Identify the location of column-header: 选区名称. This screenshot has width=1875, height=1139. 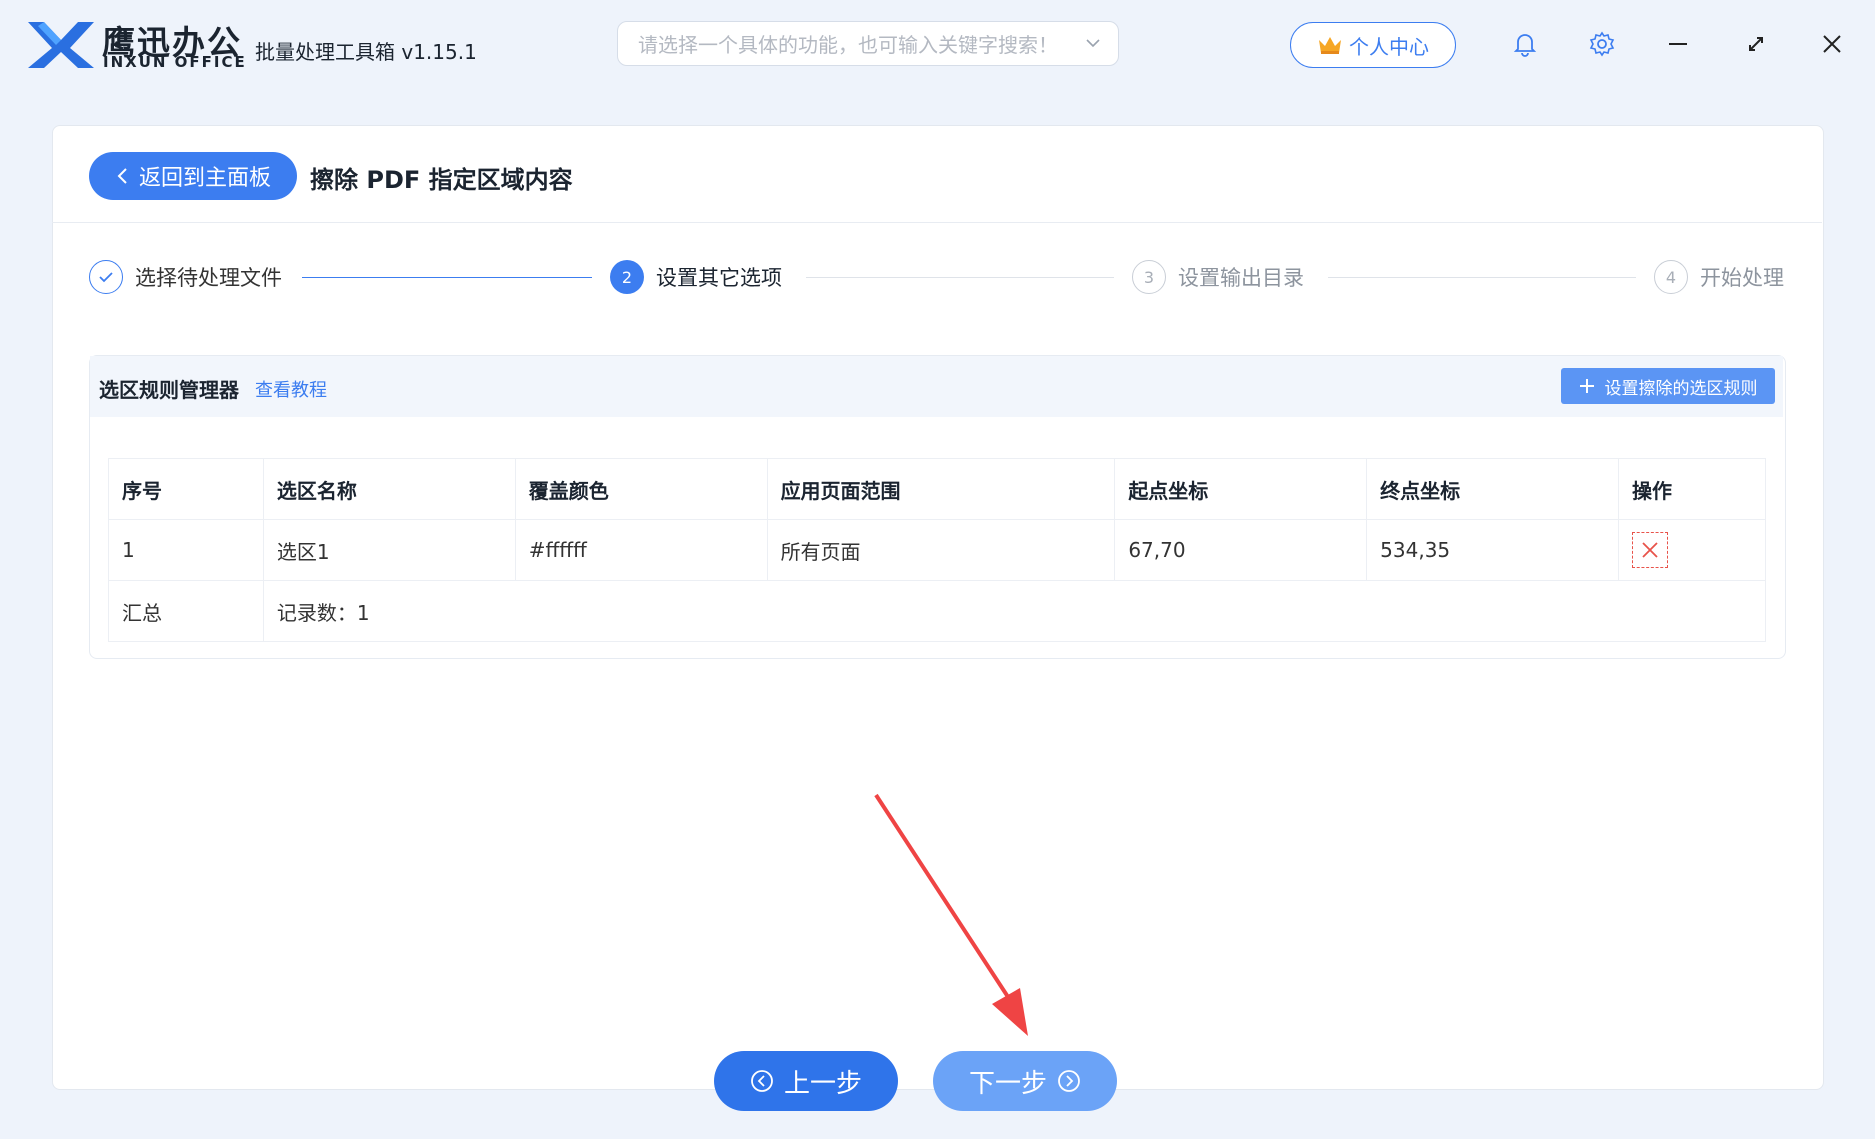
(389, 489).